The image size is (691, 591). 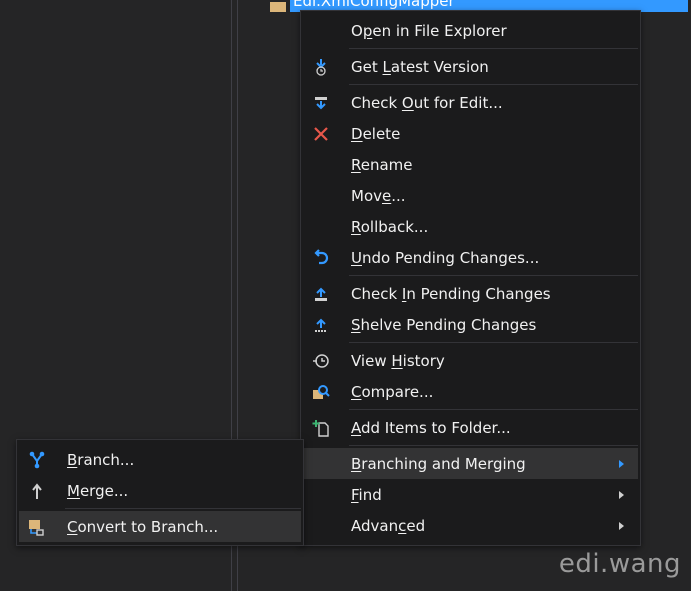 I want to click on folder-icon, so click(x=278, y=7).